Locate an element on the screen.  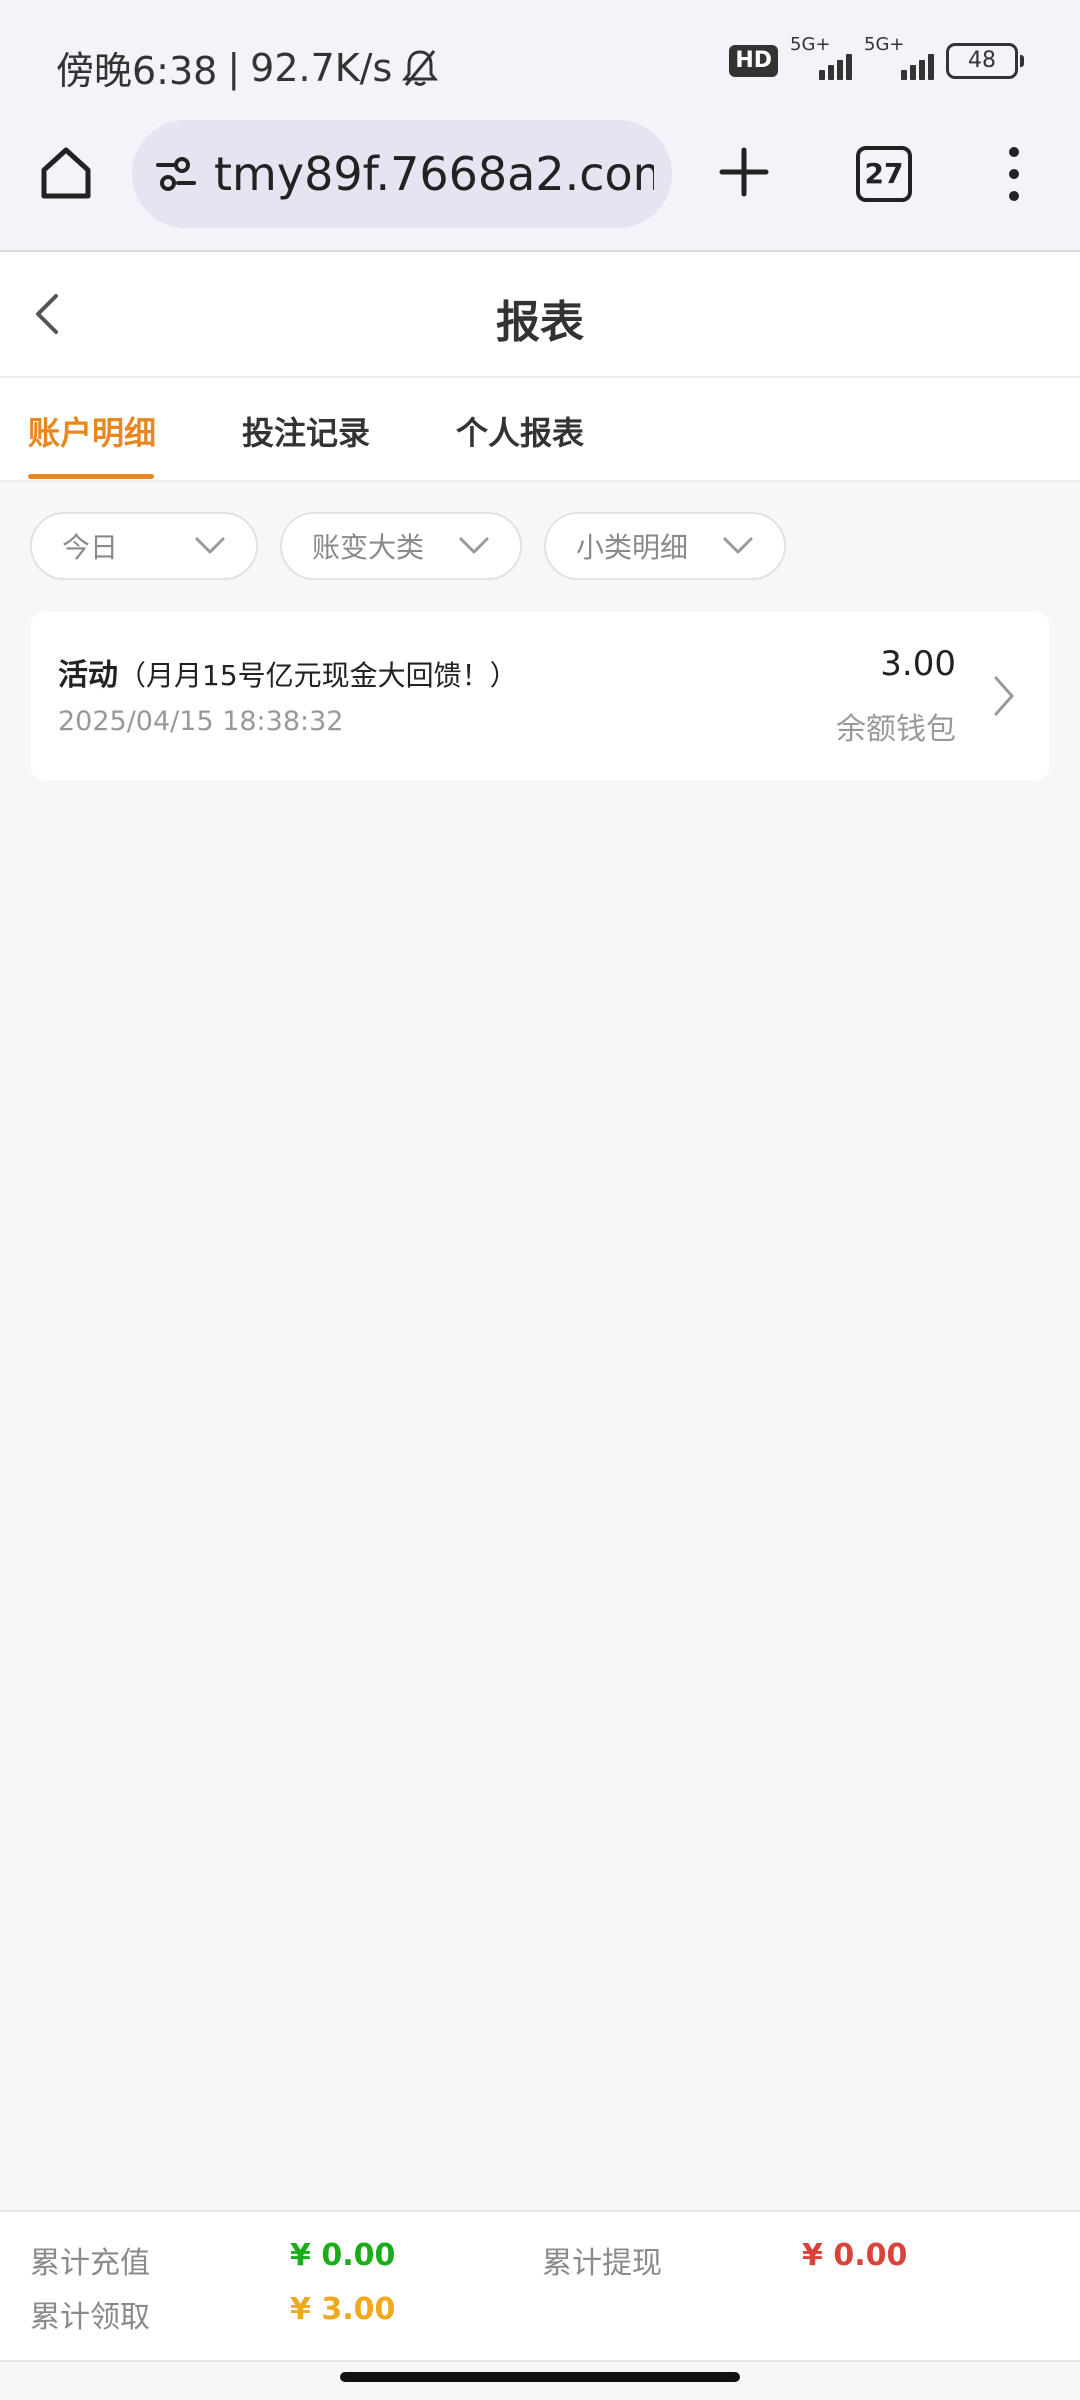
tab-switcher-button: 27 is located at coordinates (884, 174).